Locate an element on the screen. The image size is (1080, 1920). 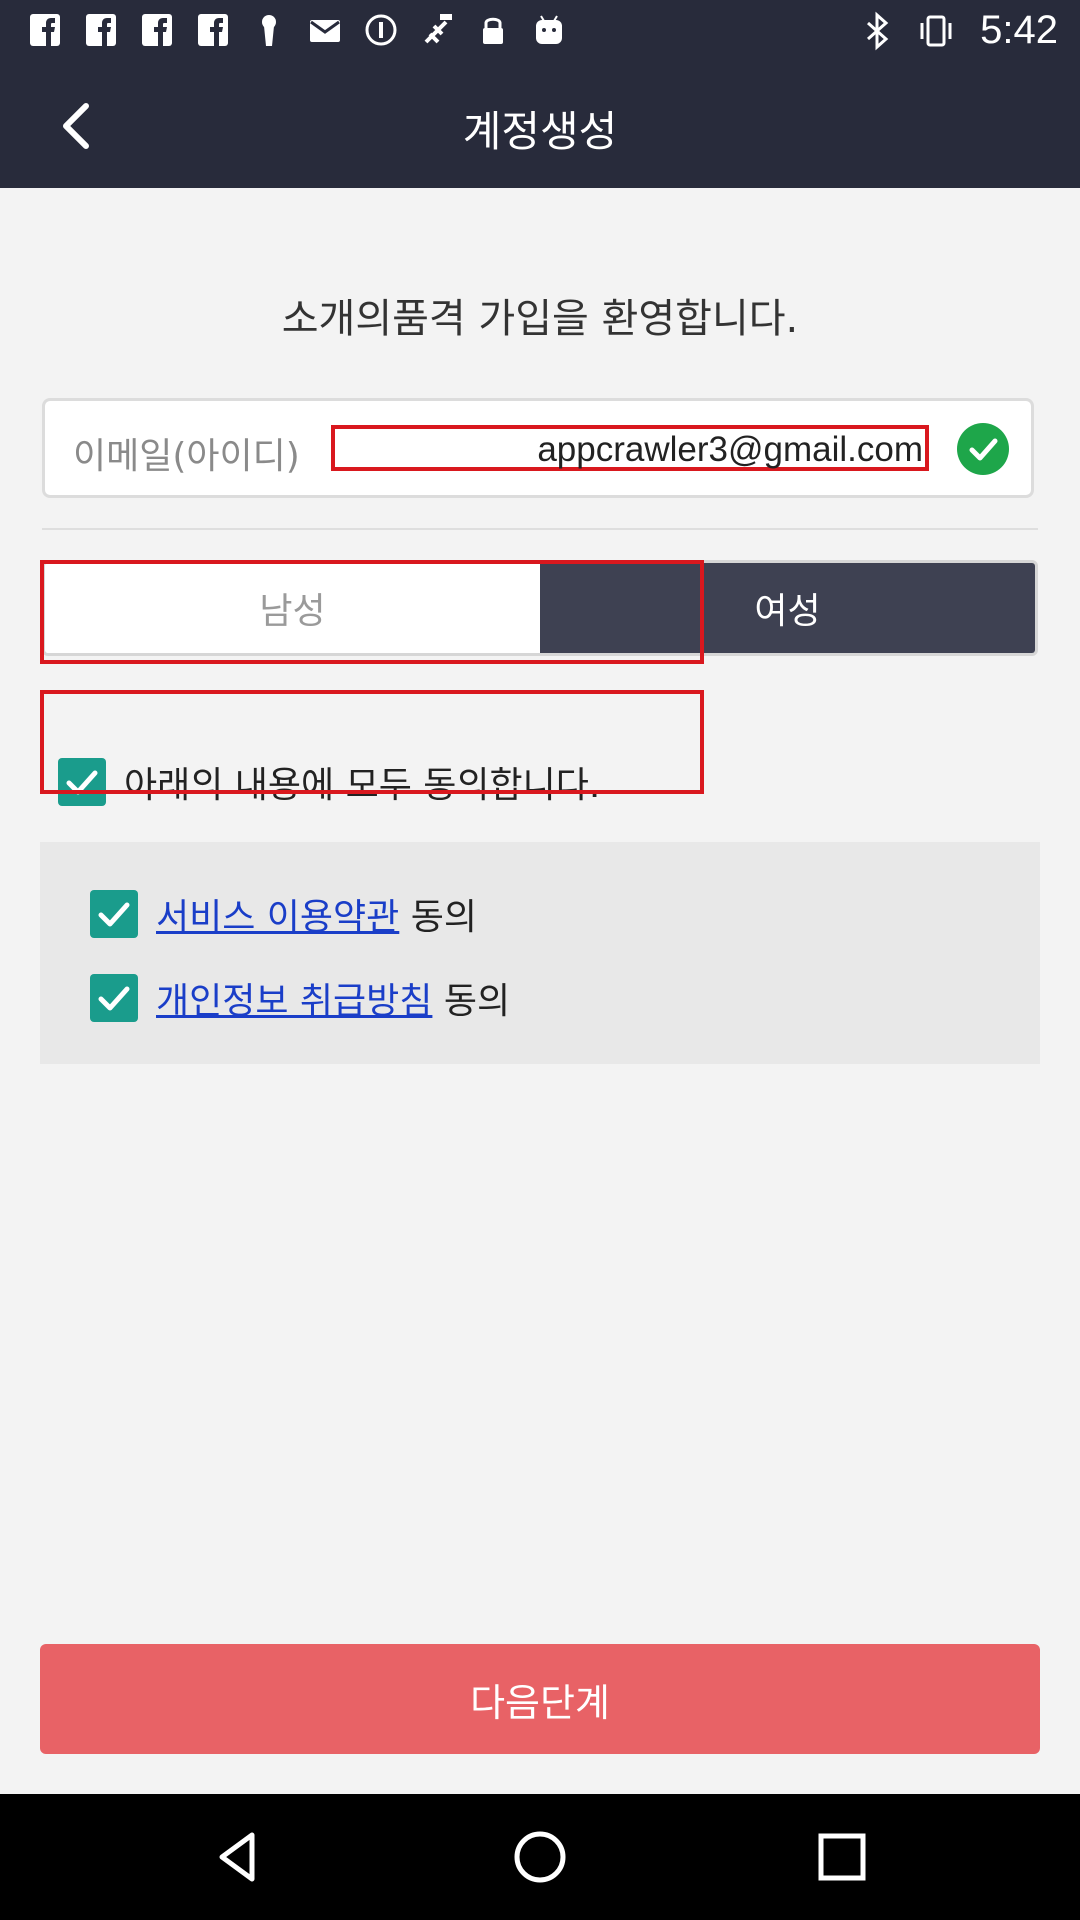
terms-of-service-checkbox is located at coordinates (114, 914).